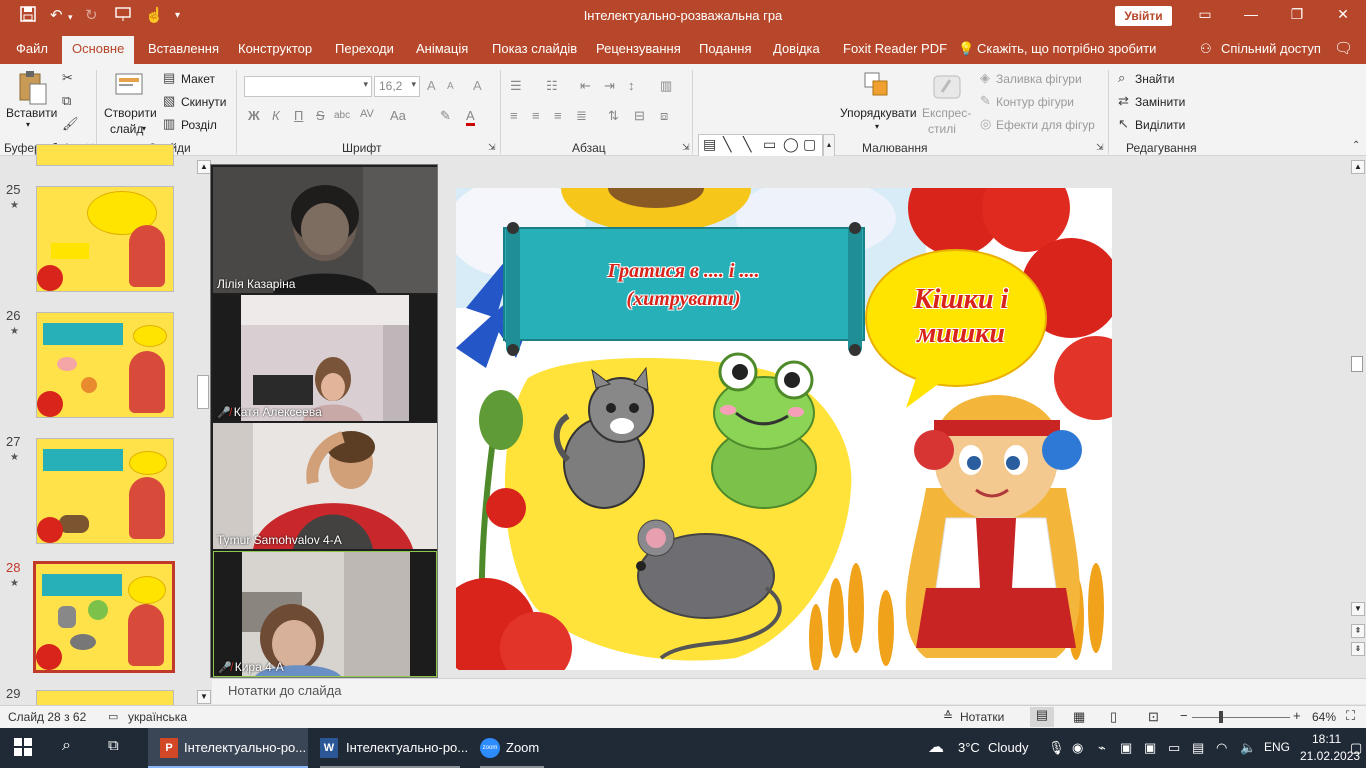 The height and width of the screenshot is (768, 1366). Describe the element at coordinates (1343, 14) in the screenshot. I see `close-button: ✕` at that location.